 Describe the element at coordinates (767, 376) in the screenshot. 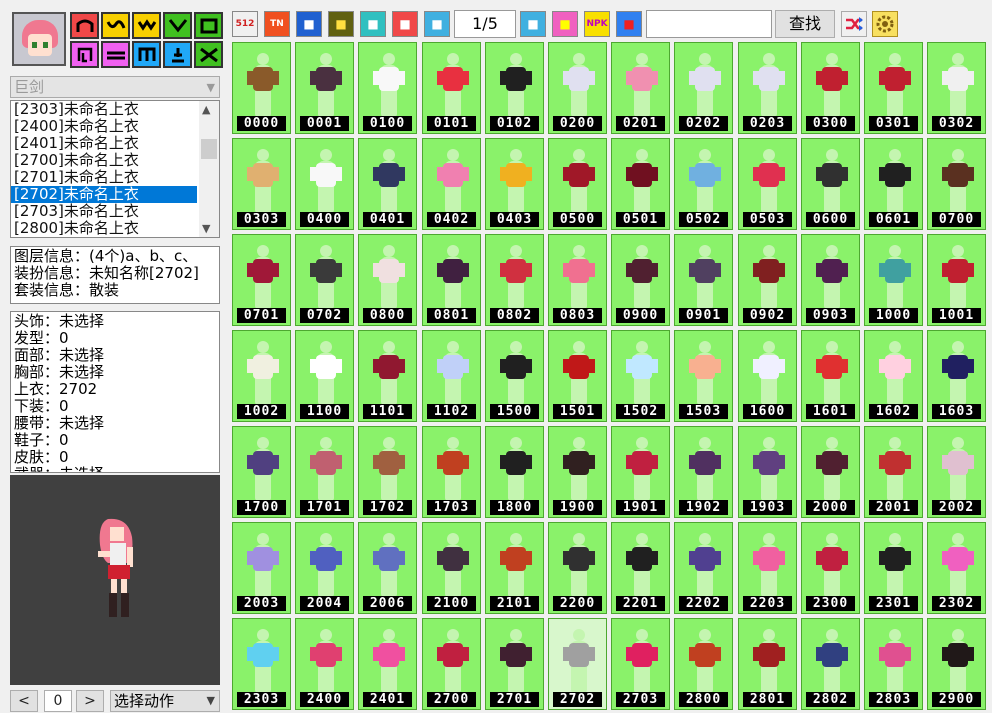

I see `costume-item: 1600` at that location.